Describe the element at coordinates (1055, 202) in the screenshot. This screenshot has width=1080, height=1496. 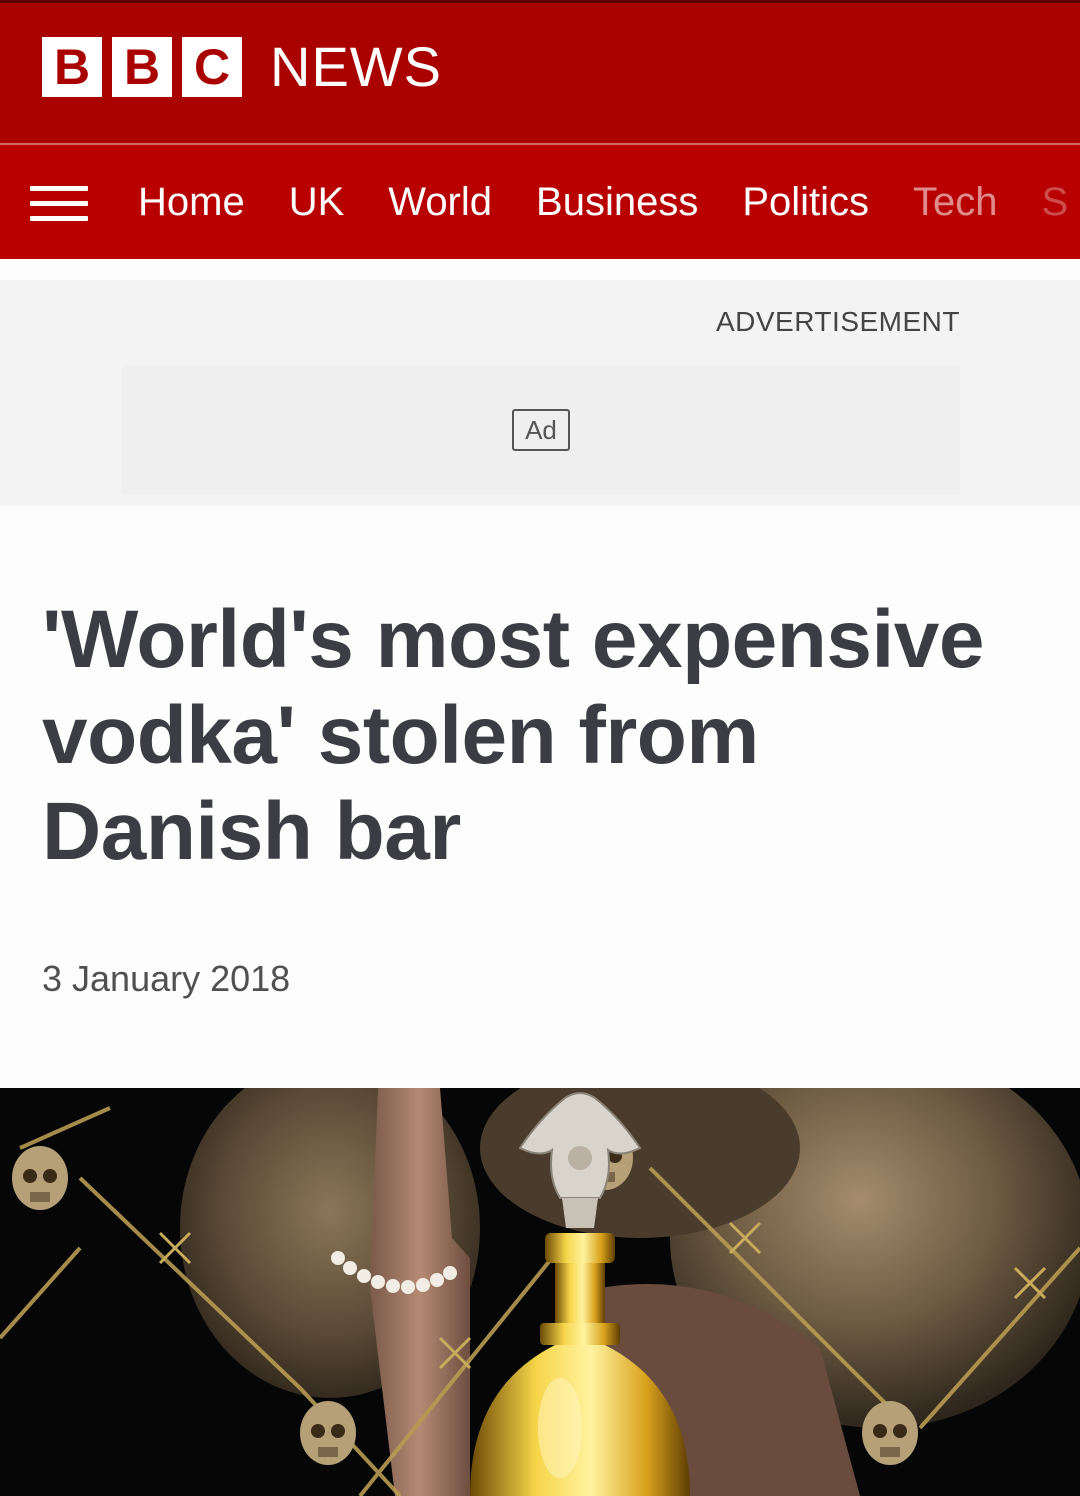
I see `nav-item-sport-partial: S` at that location.